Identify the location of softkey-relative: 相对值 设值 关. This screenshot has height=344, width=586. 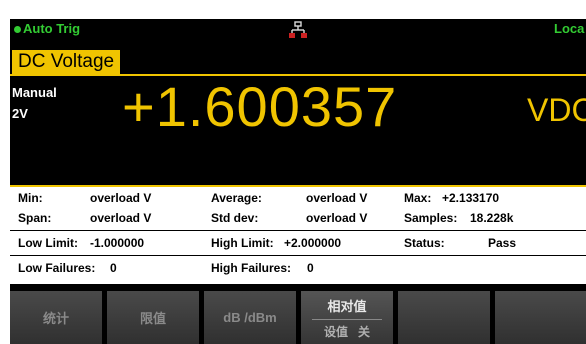
(347, 317).